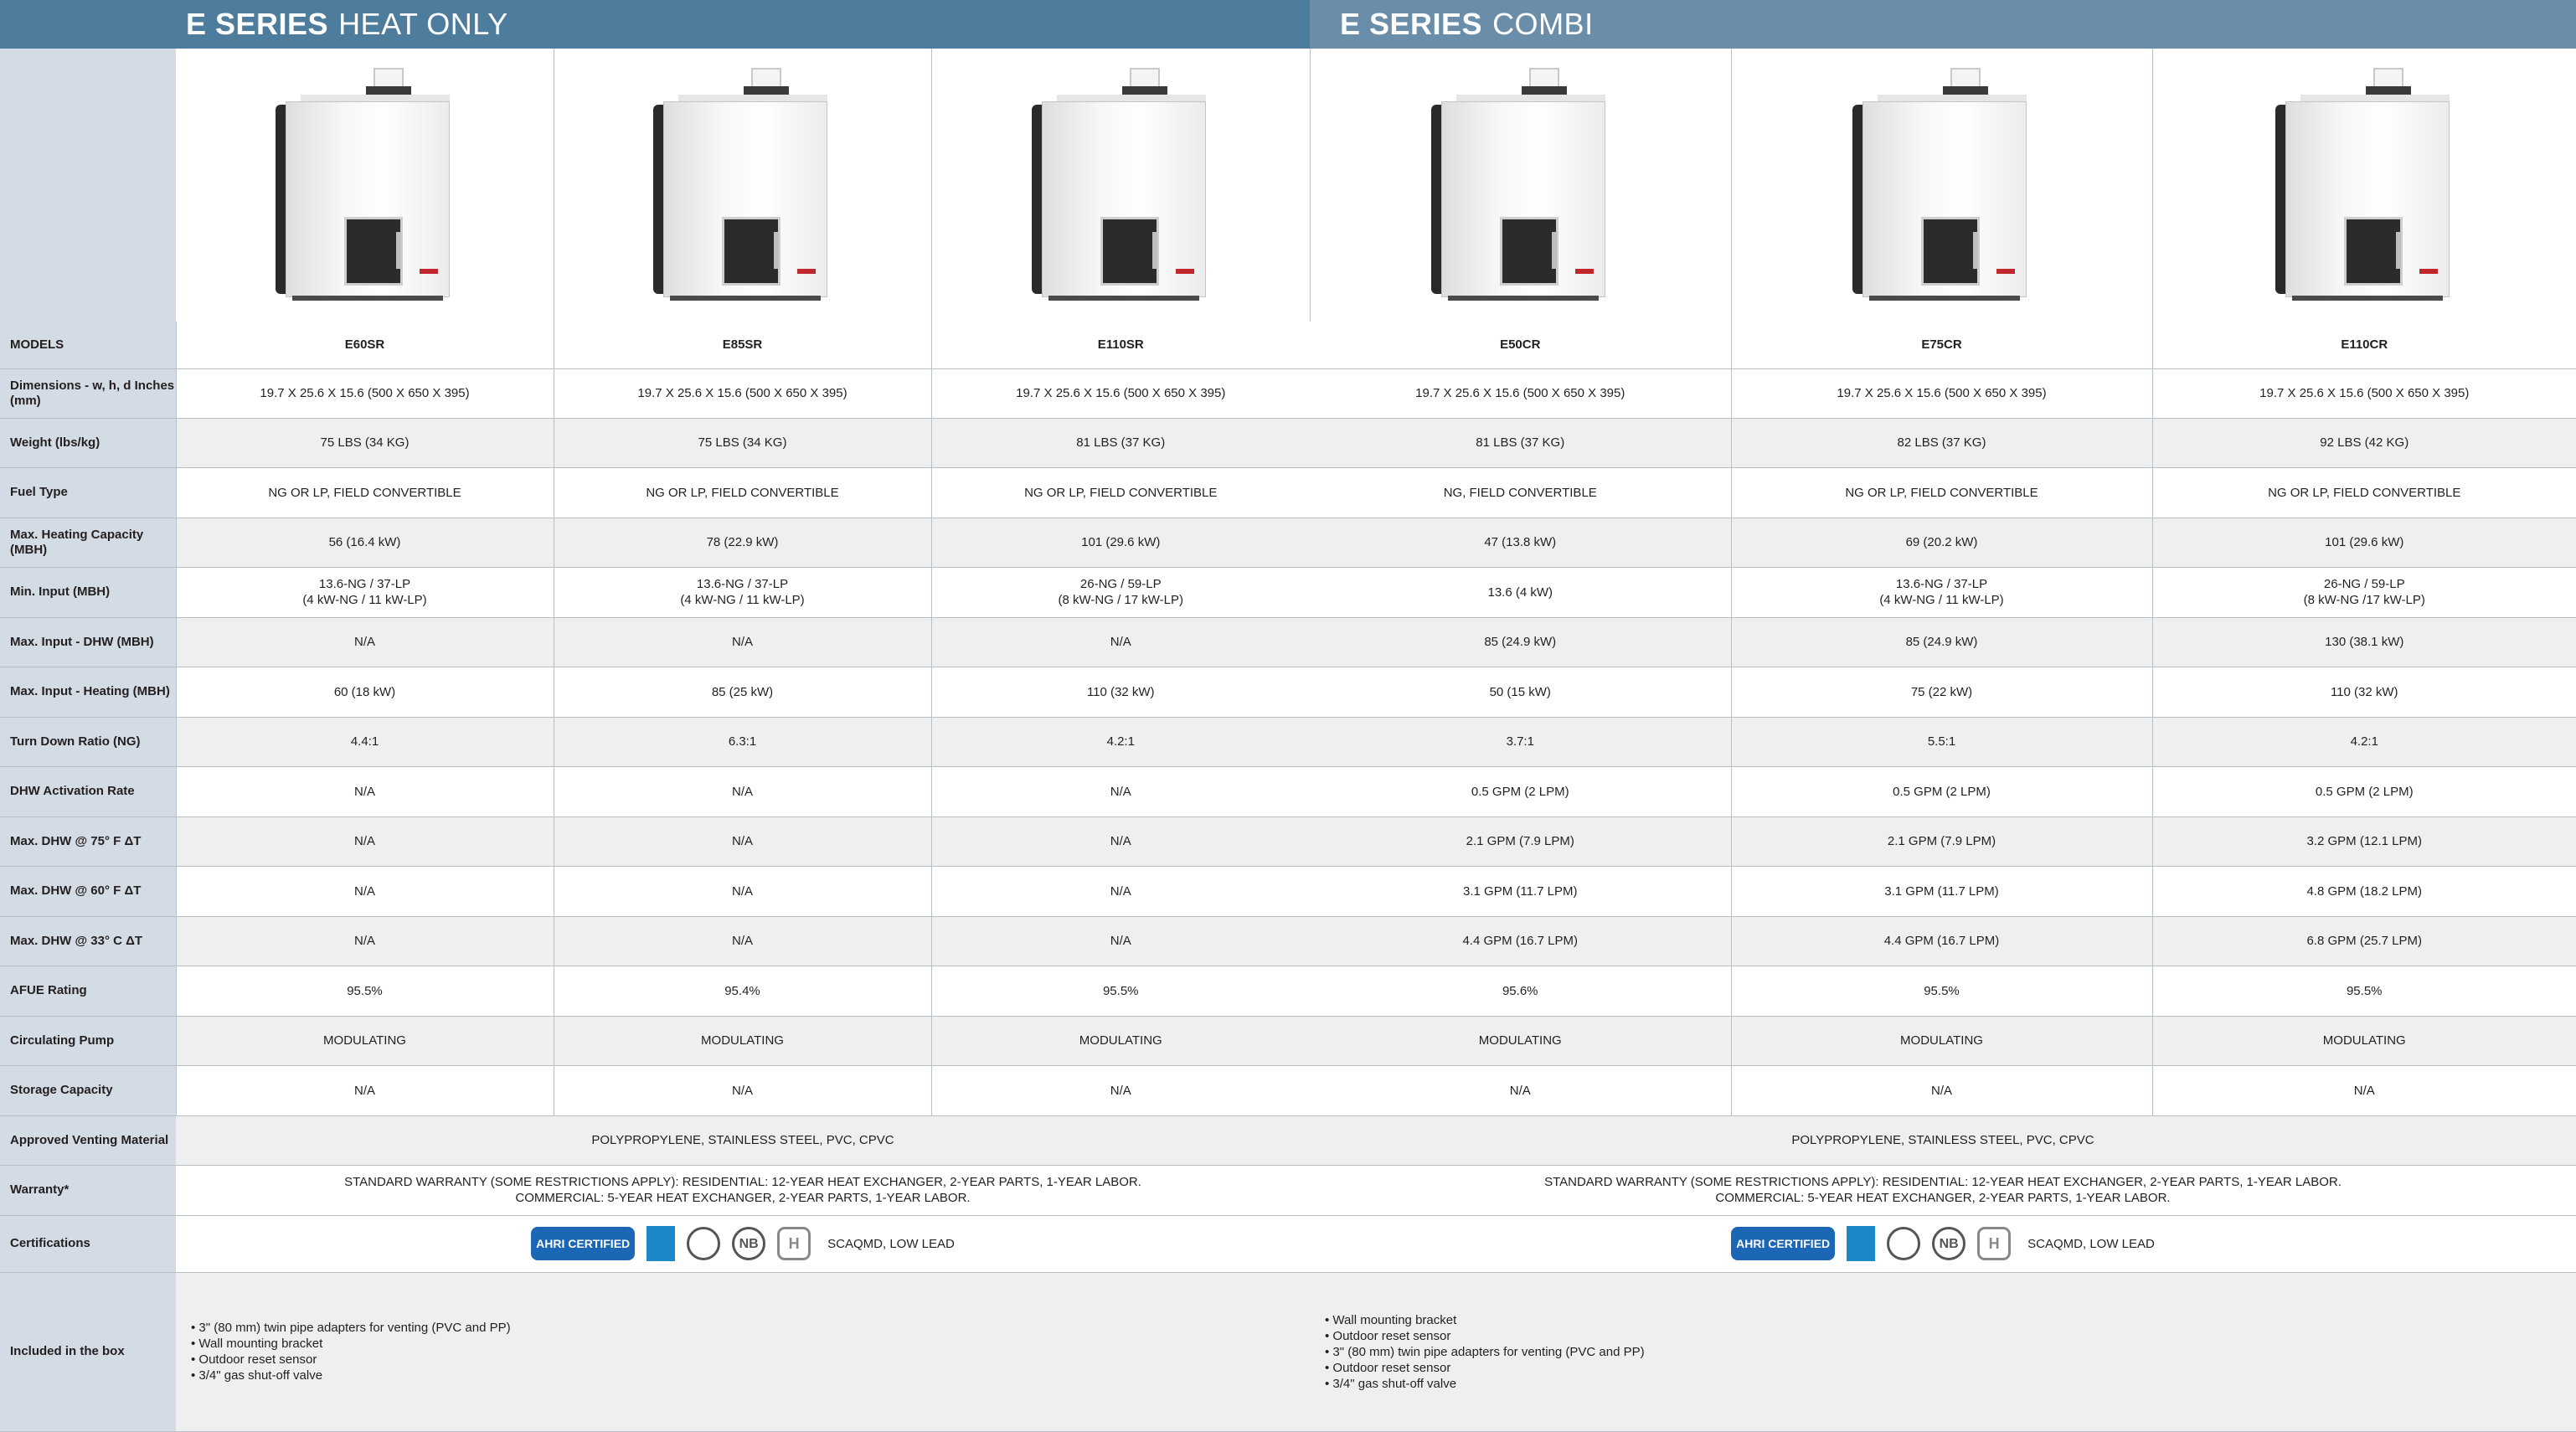  What do you see at coordinates (88, 442) in the screenshot?
I see `row-label: Weight (lbs/kg)` at bounding box center [88, 442].